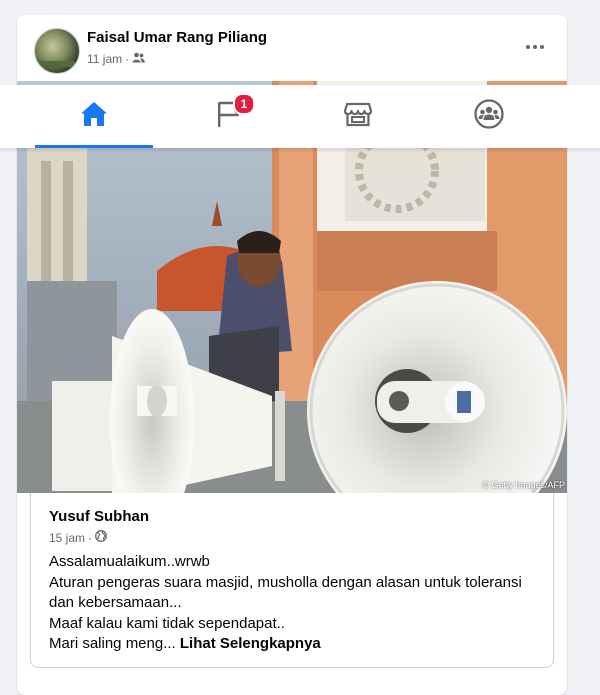 The image size is (600, 695). I want to click on shared-time: 15 jam, so click(67, 538).